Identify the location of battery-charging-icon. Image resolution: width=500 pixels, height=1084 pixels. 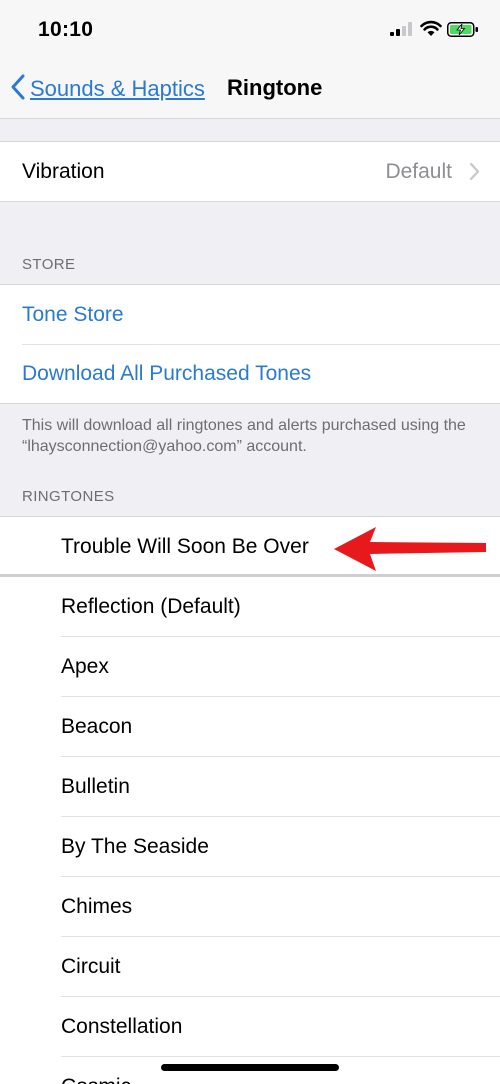
(463, 32).